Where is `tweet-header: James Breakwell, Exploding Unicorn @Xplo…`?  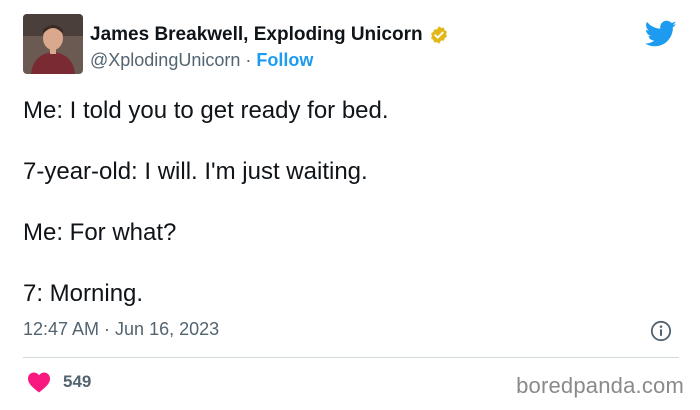 tweet-header: James Breakwell, Exploding Unicorn @Xplo… is located at coordinates (269, 46).